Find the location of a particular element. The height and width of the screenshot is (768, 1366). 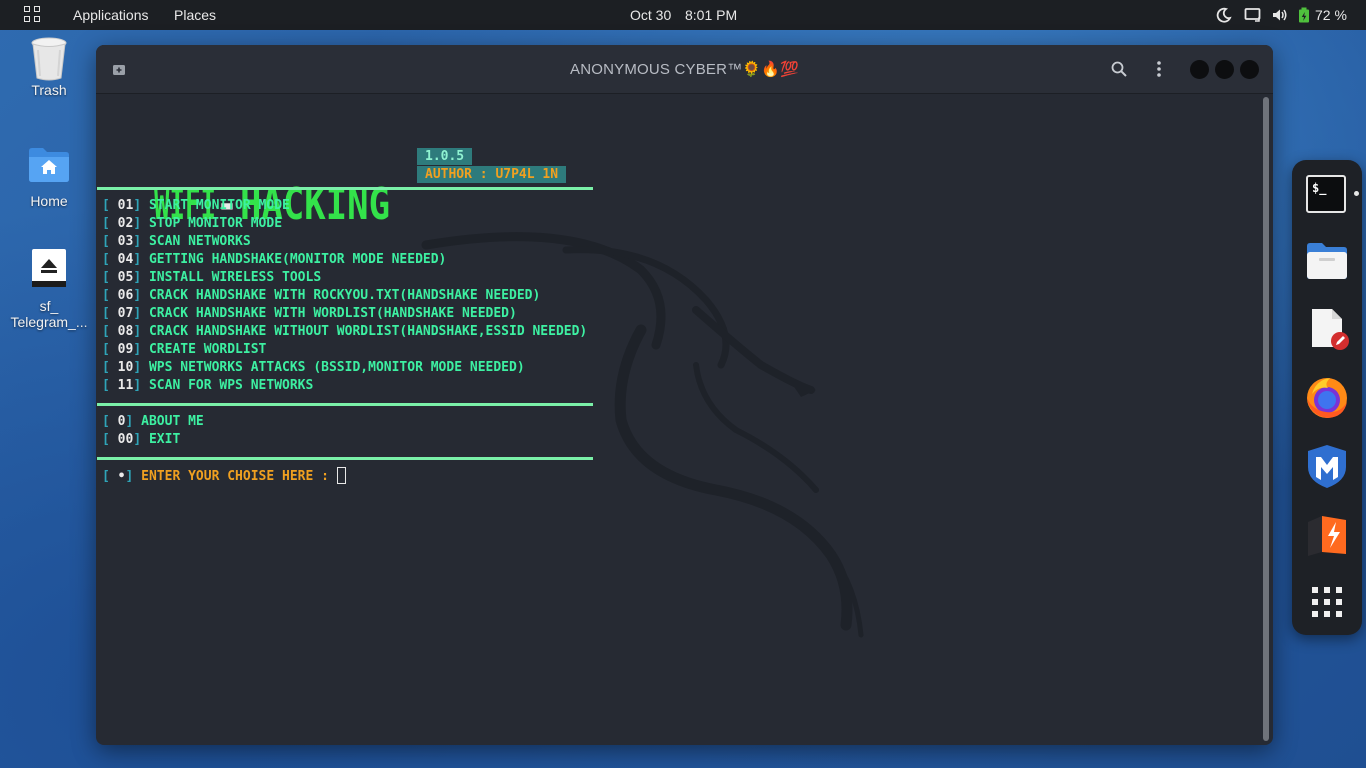

menu-number: 06 is located at coordinates (125, 295).